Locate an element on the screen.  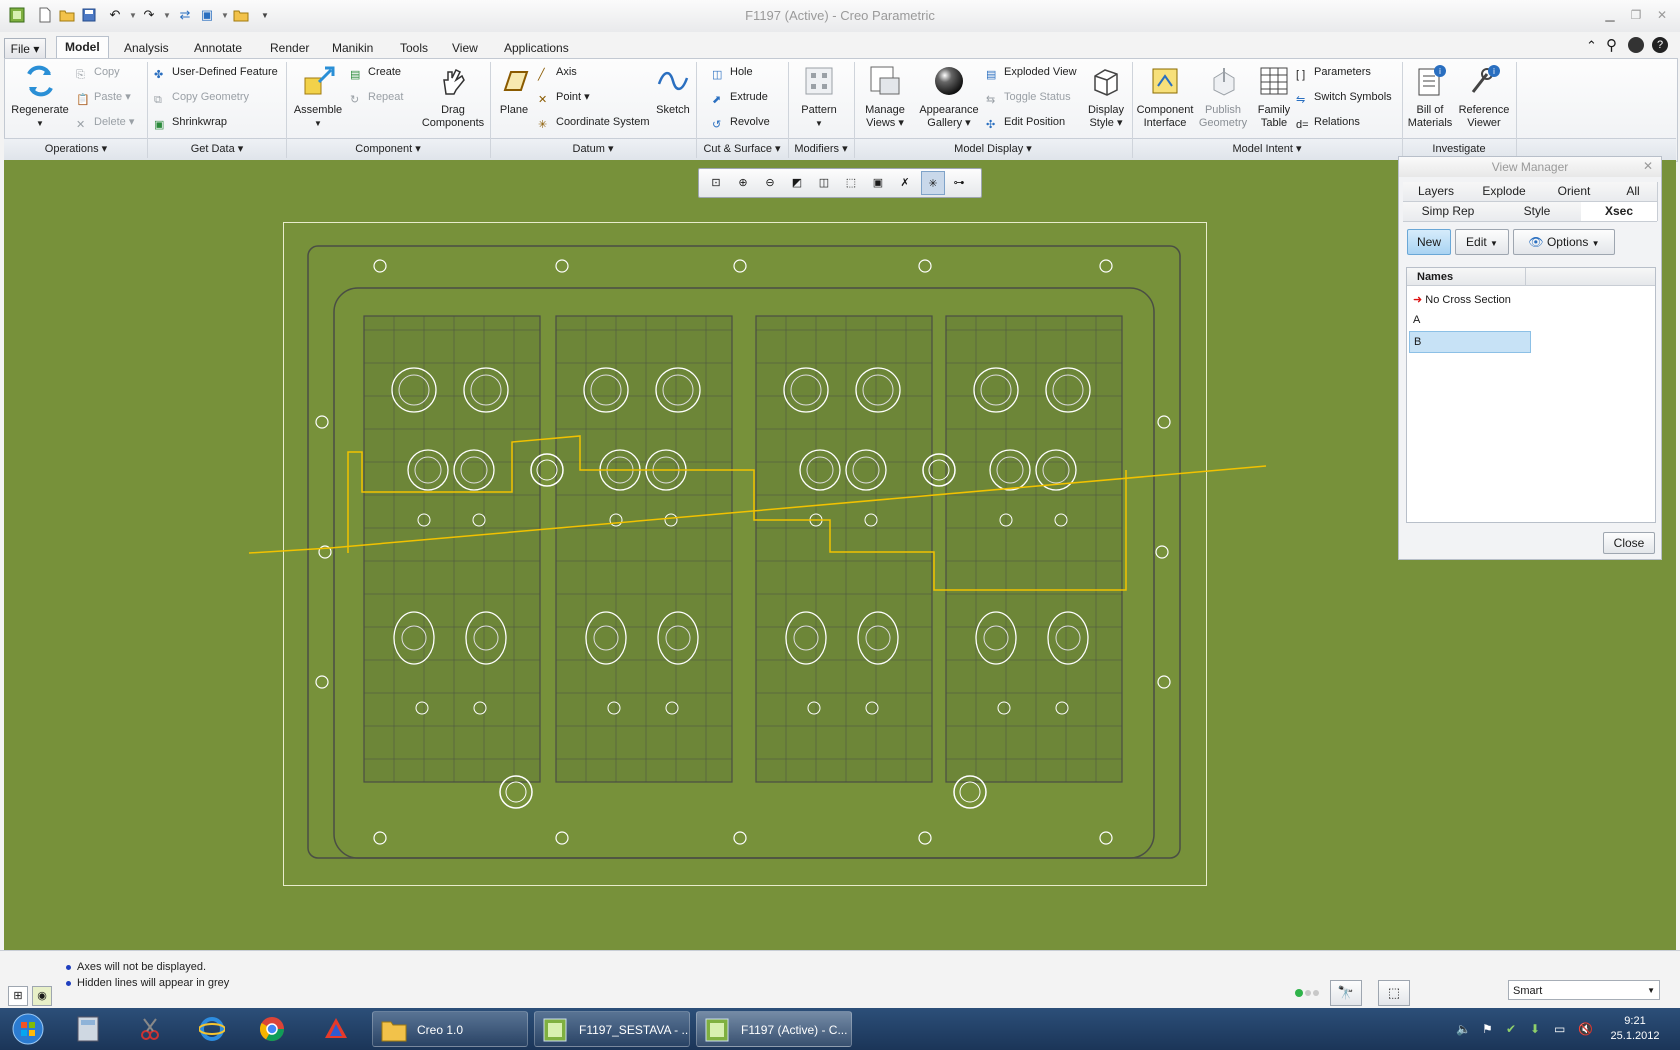
network-icon: ▭ is located at coordinates (1559, 1029).